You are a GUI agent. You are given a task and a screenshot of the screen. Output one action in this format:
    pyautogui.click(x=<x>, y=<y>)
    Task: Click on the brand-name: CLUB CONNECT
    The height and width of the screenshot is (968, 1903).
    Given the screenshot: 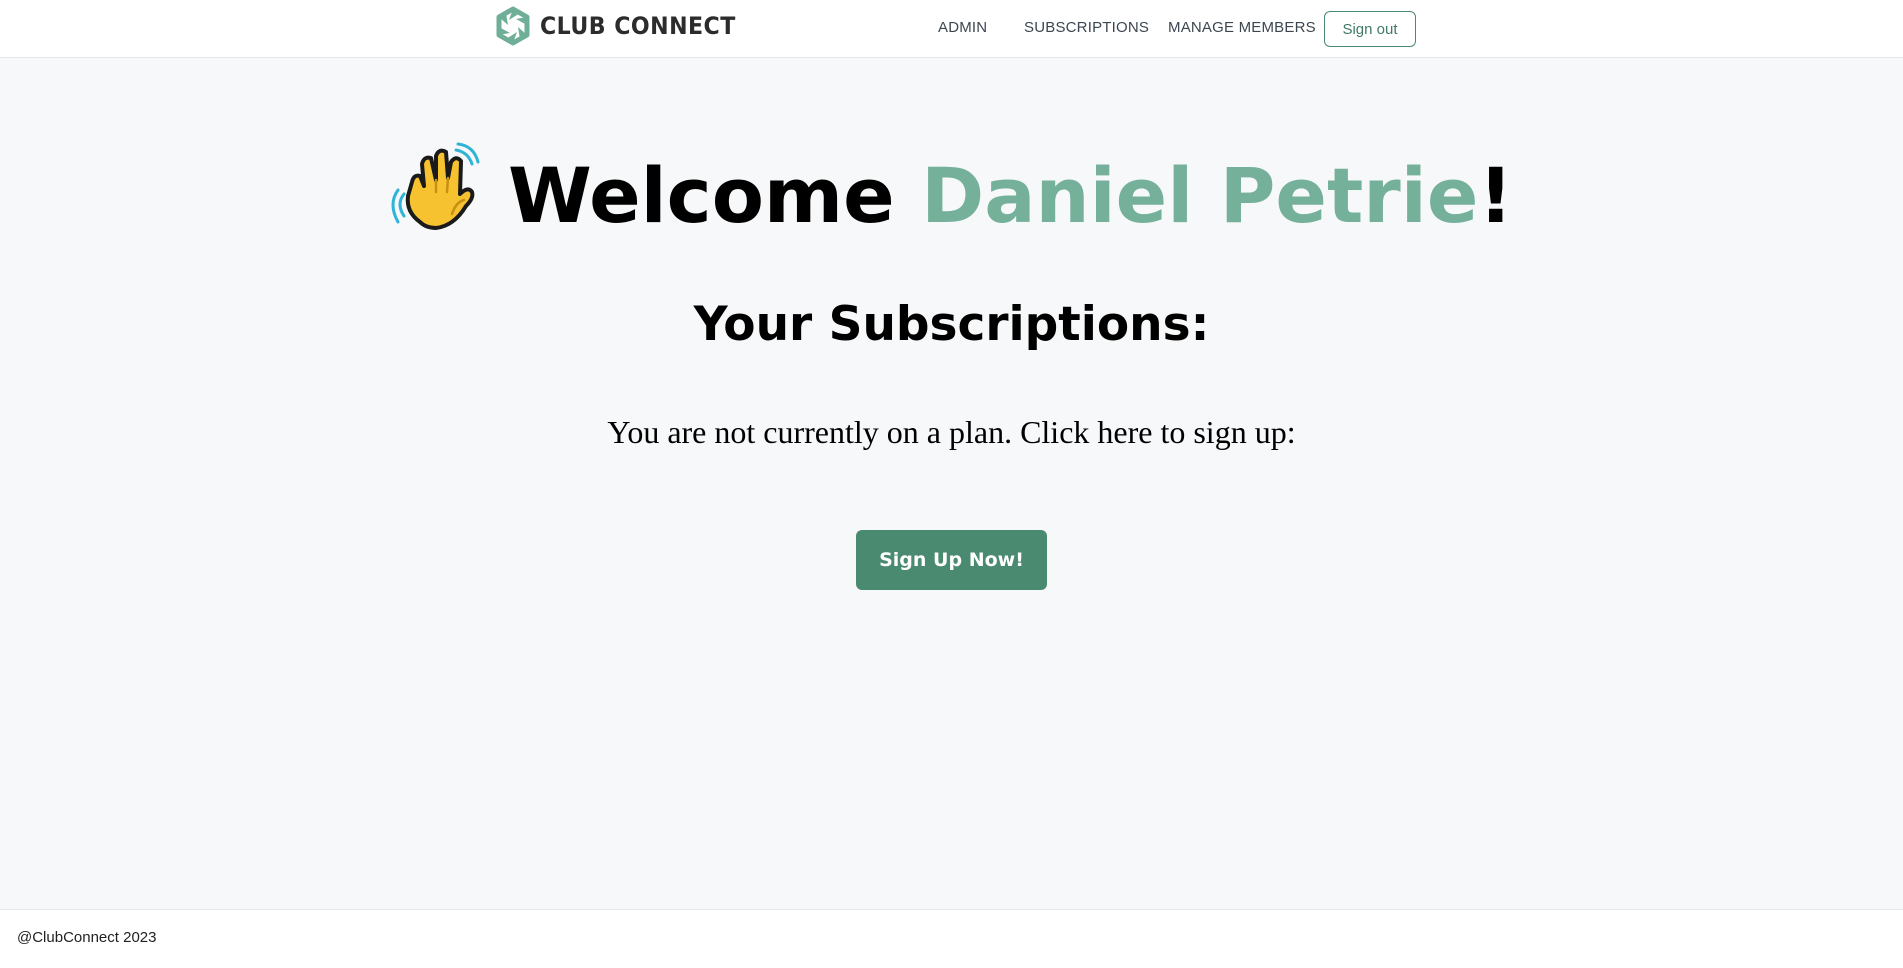 What is the action you would take?
    pyautogui.click(x=638, y=26)
    